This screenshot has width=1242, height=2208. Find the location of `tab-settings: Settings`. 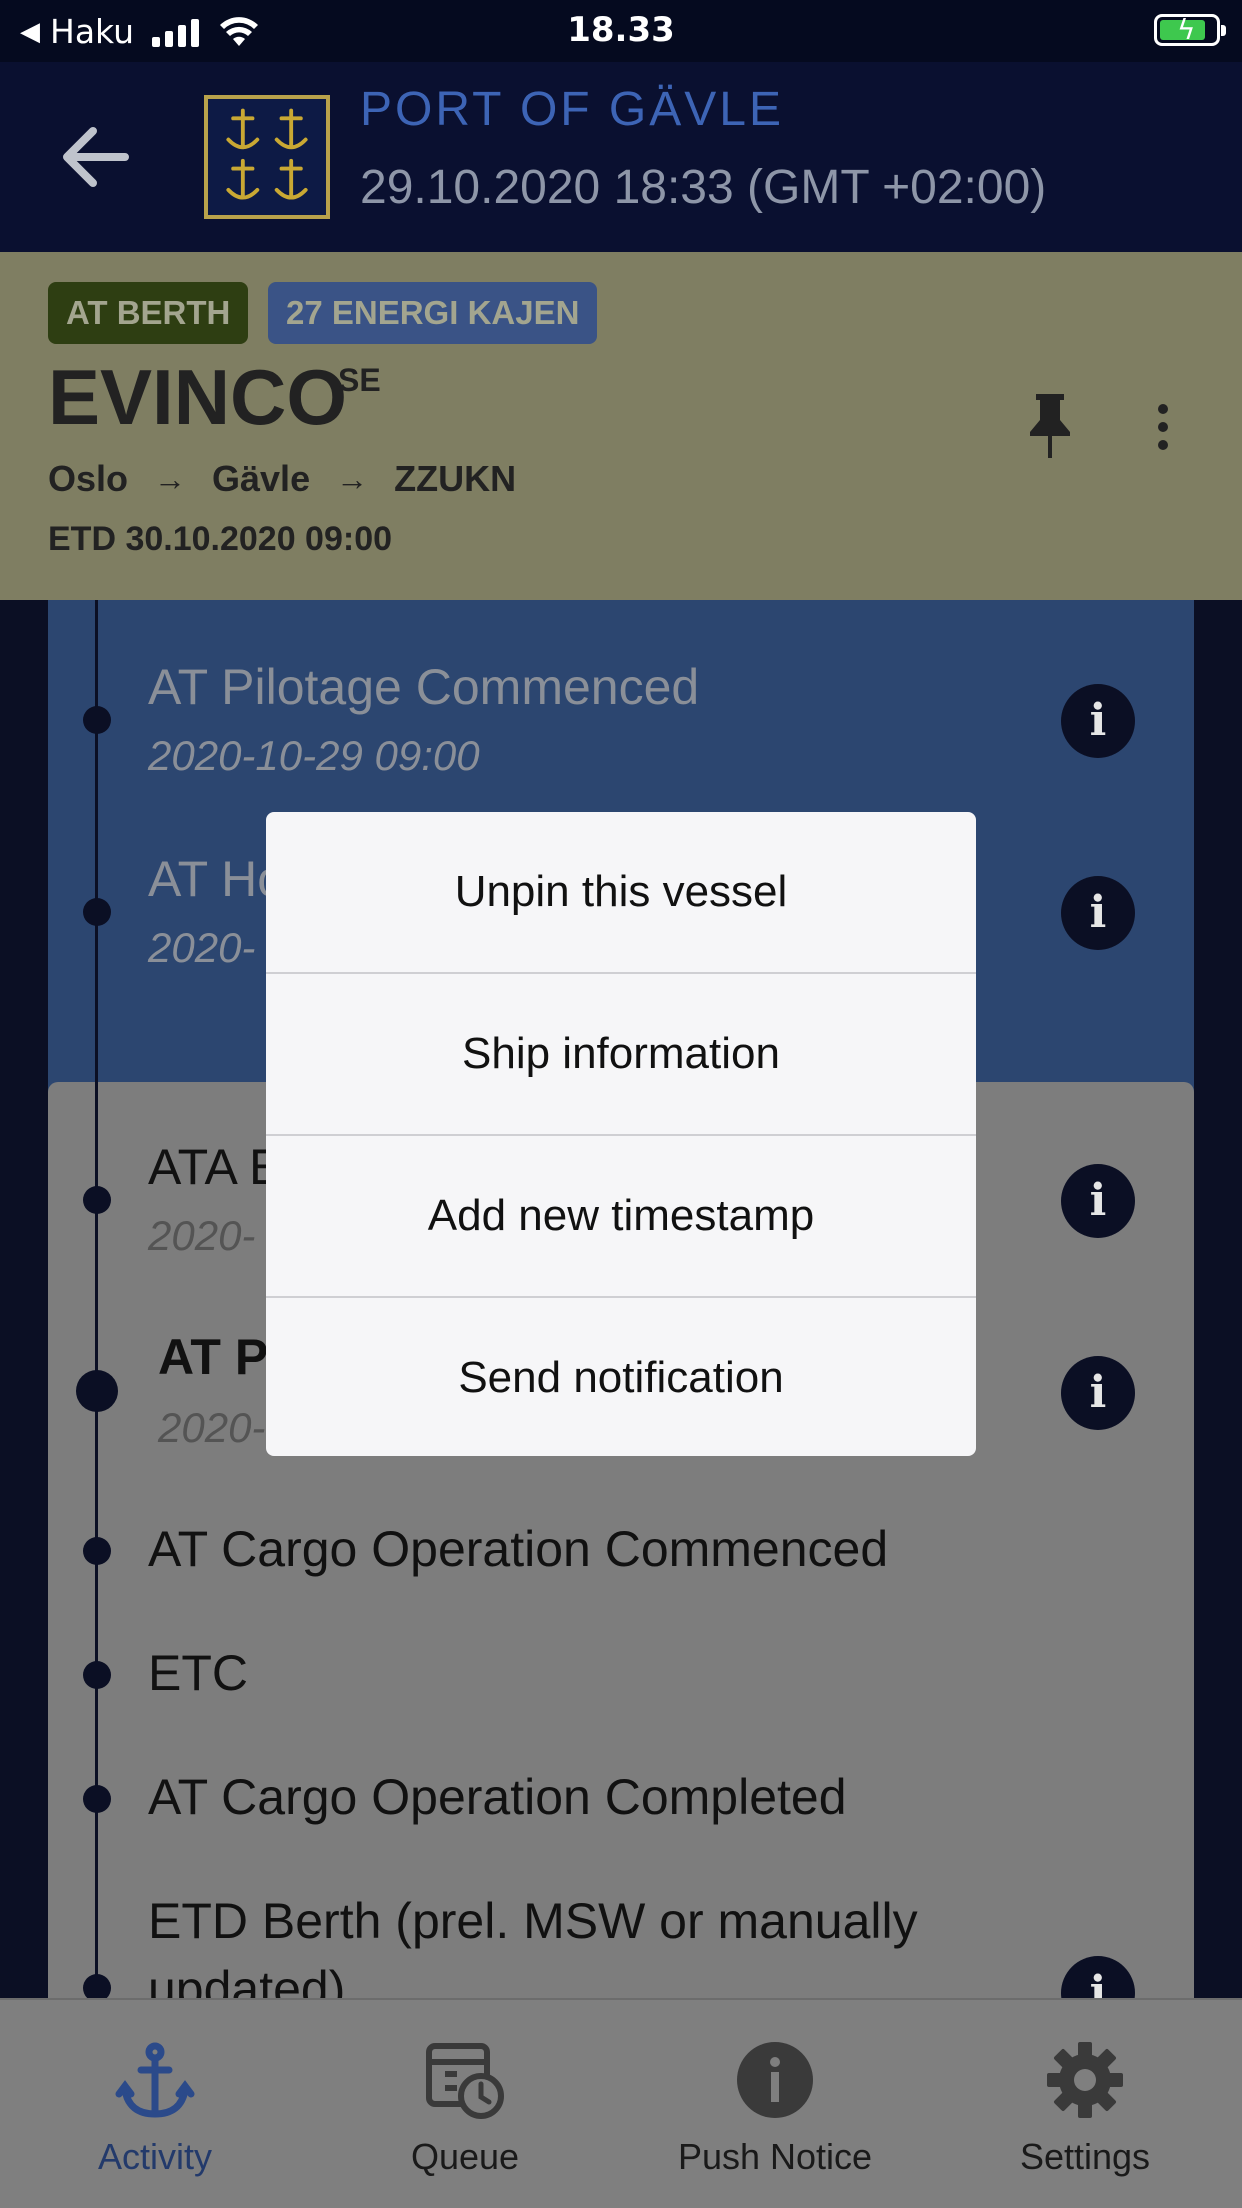

tab-settings: Settings is located at coordinates (1085, 2104).